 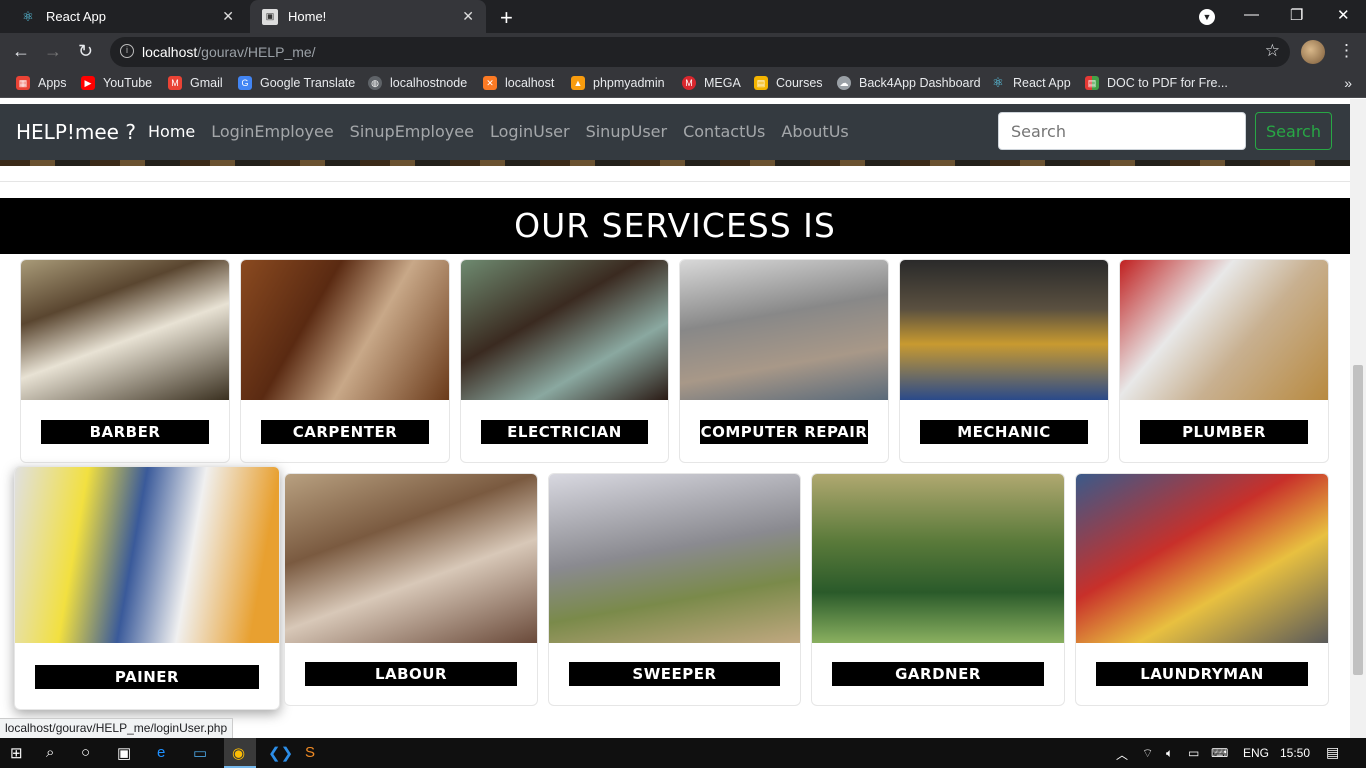 What do you see at coordinates (814, 131) in the screenshot?
I see `nav-about-us: AboutUs` at bounding box center [814, 131].